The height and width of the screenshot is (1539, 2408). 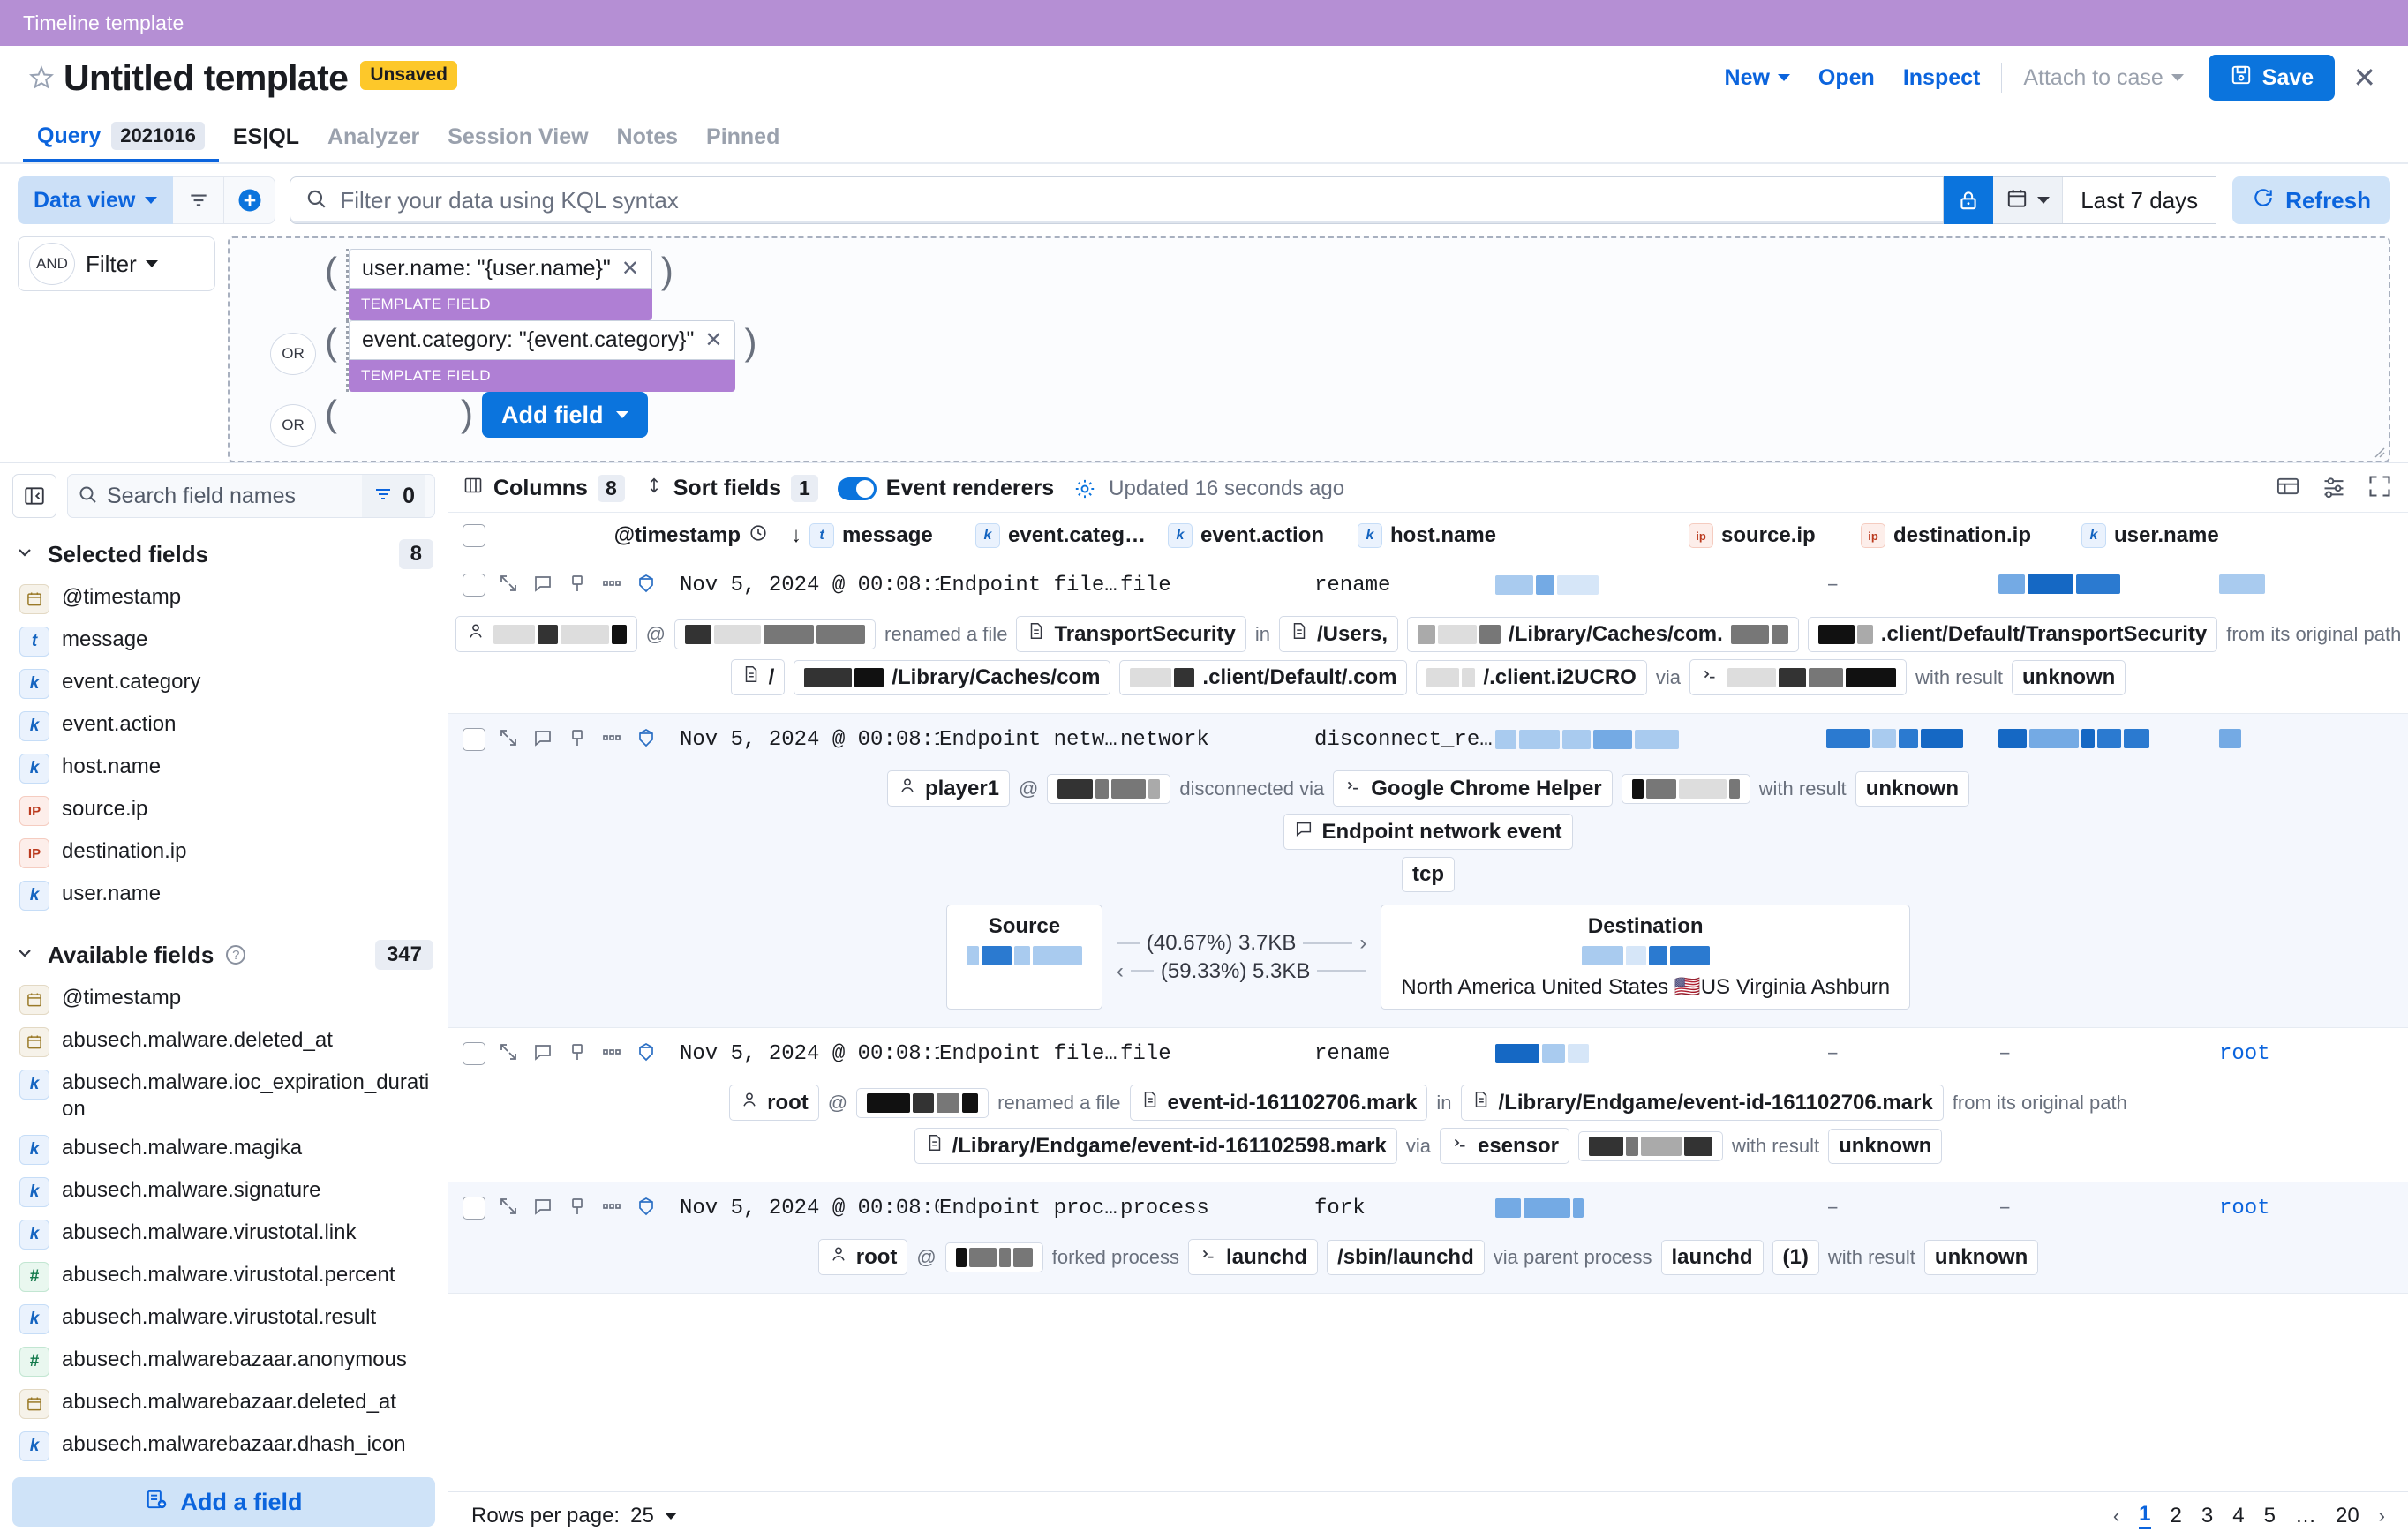 What do you see at coordinates (2333, 488) in the screenshot?
I see `display-options-icon` at bounding box center [2333, 488].